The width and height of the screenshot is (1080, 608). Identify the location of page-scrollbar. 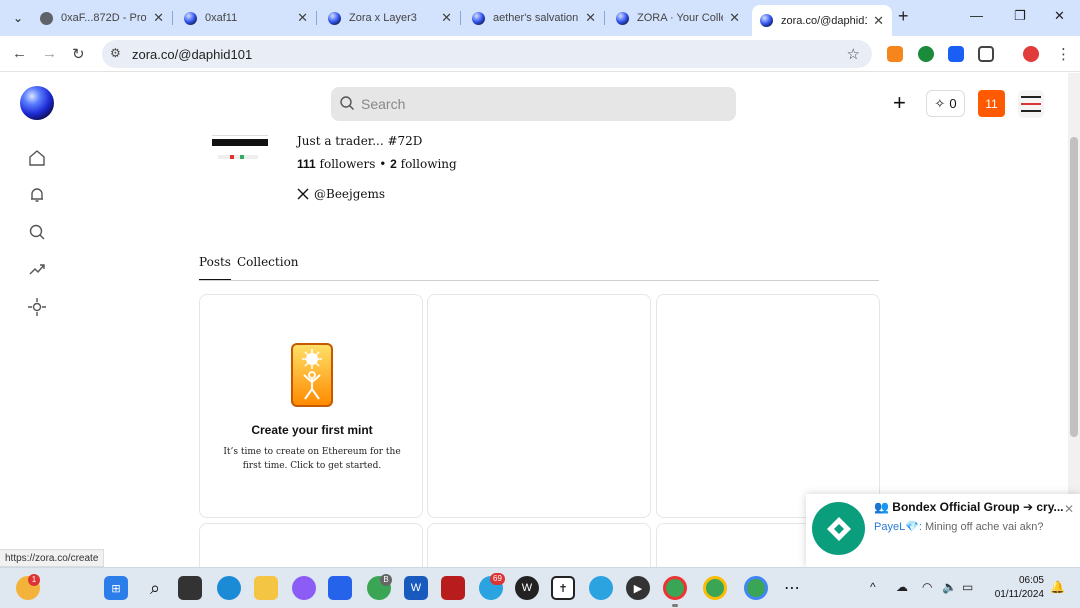
(1074, 320).